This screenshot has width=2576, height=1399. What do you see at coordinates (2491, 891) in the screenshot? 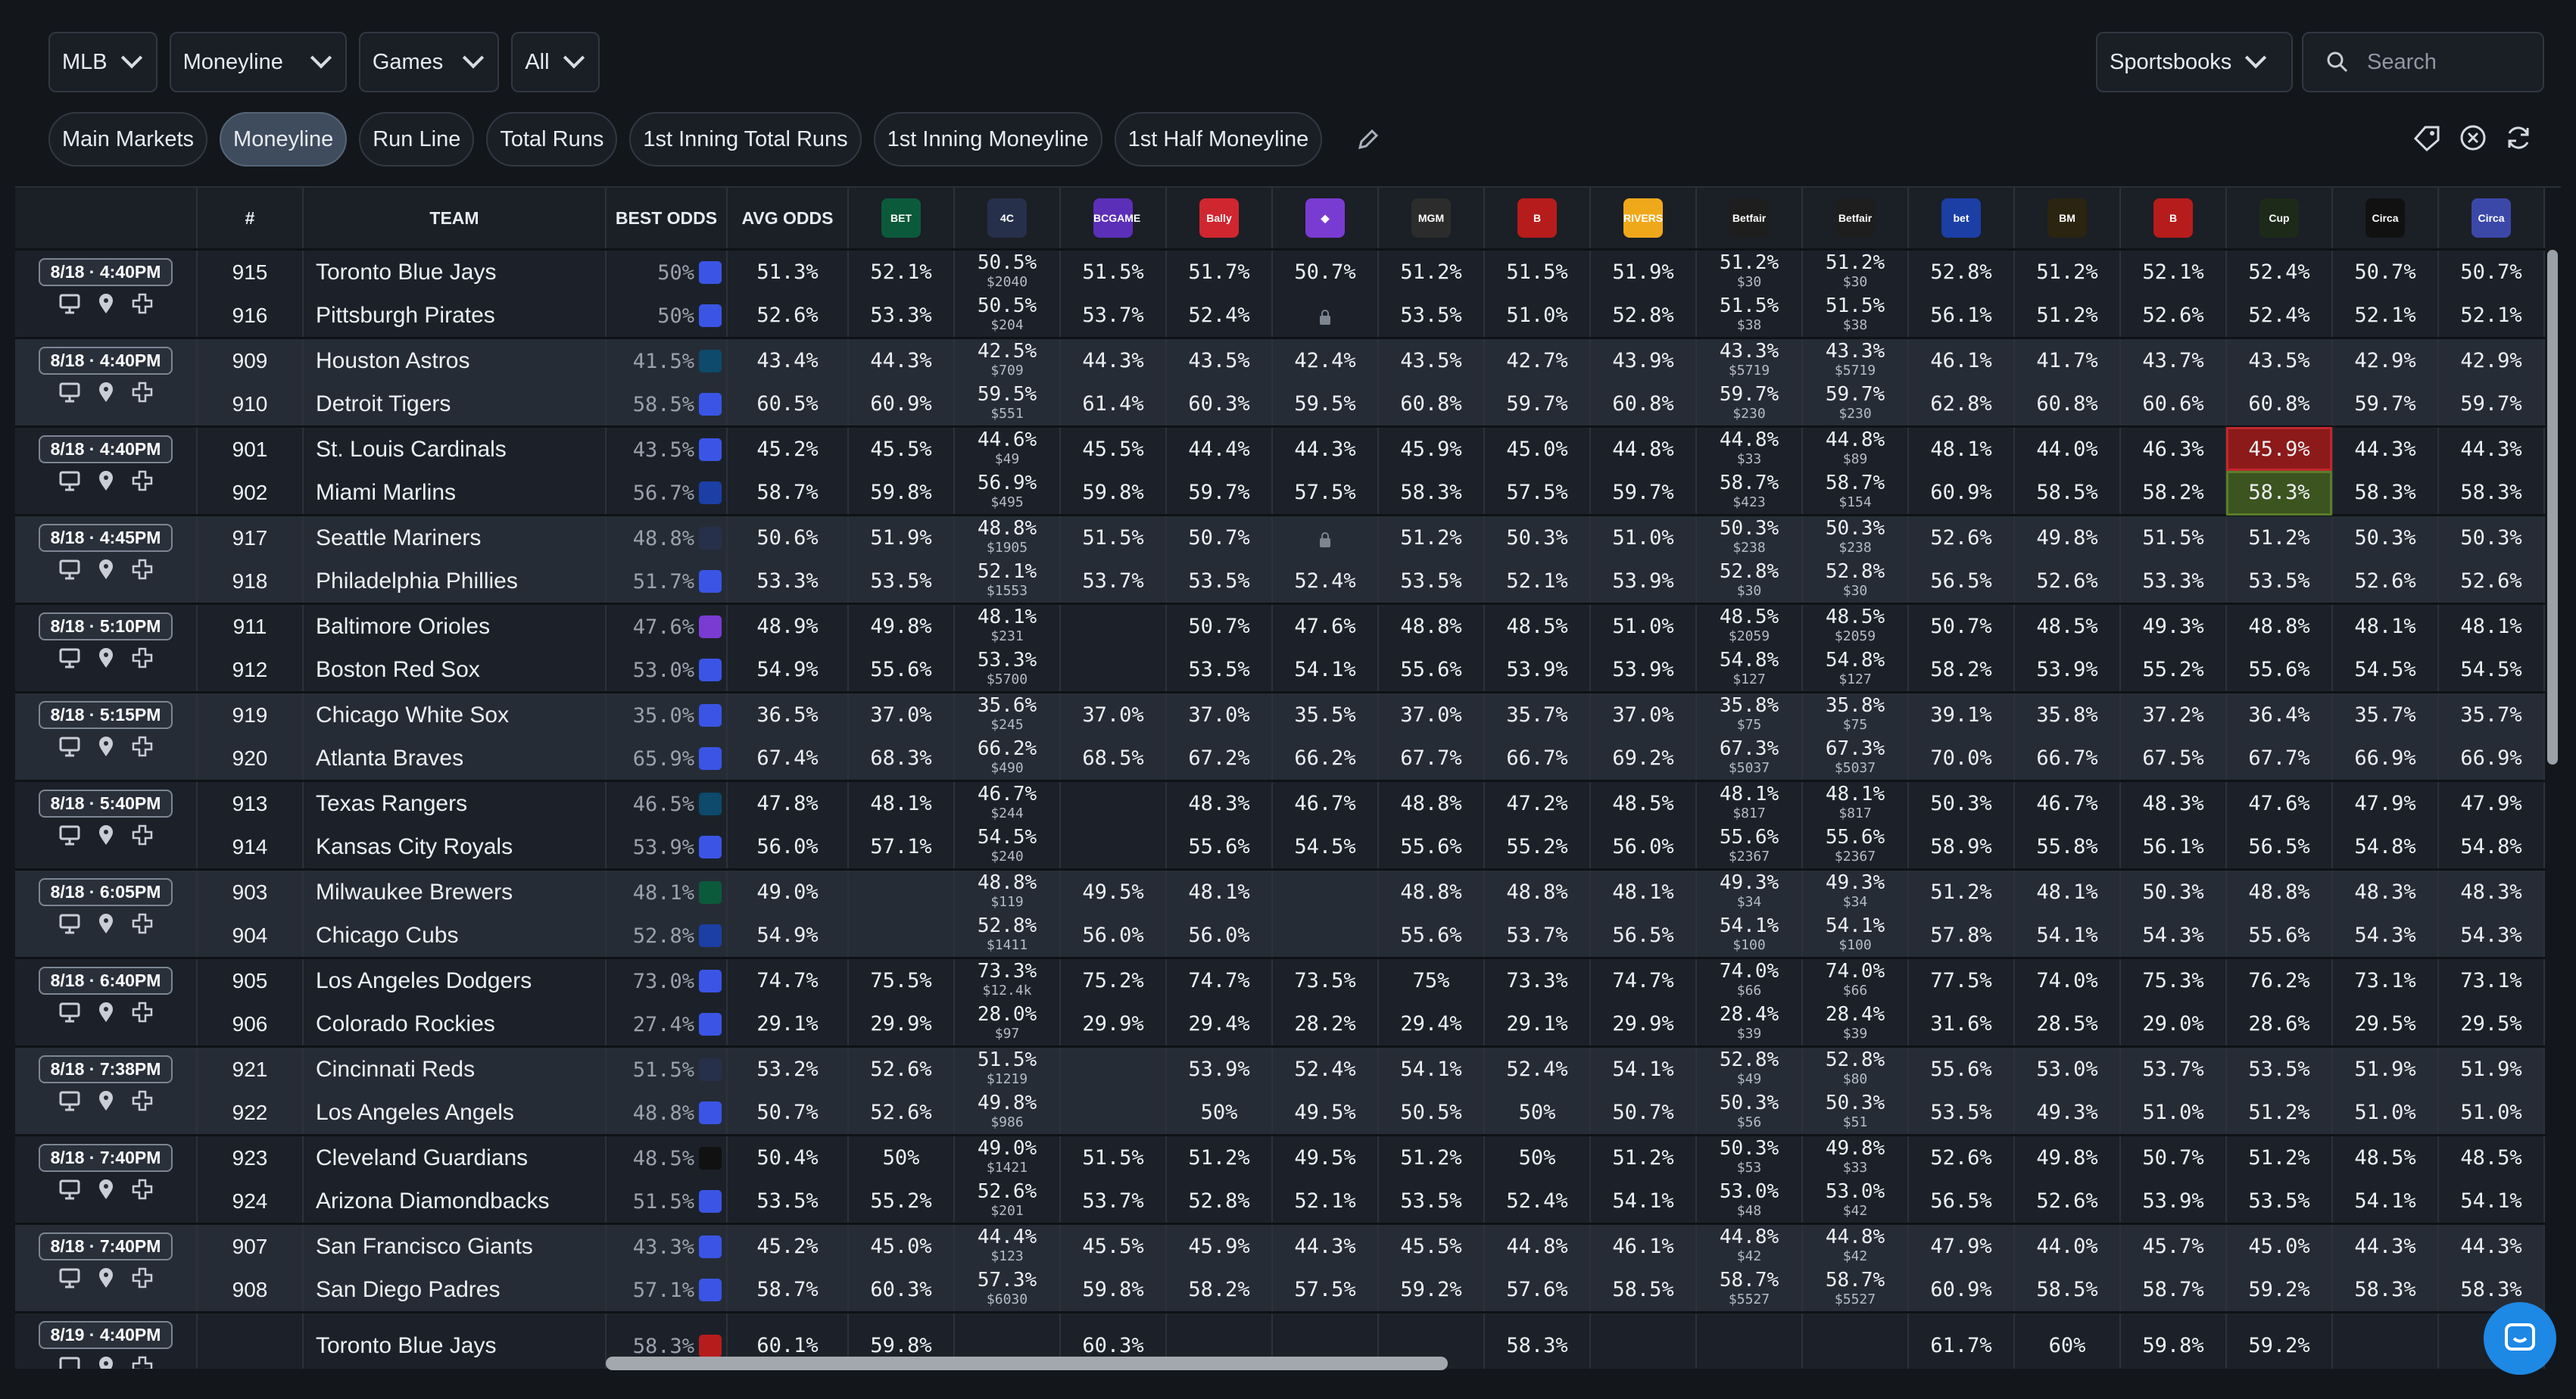
I see `odds-cell: 48.3%` at bounding box center [2491, 891].